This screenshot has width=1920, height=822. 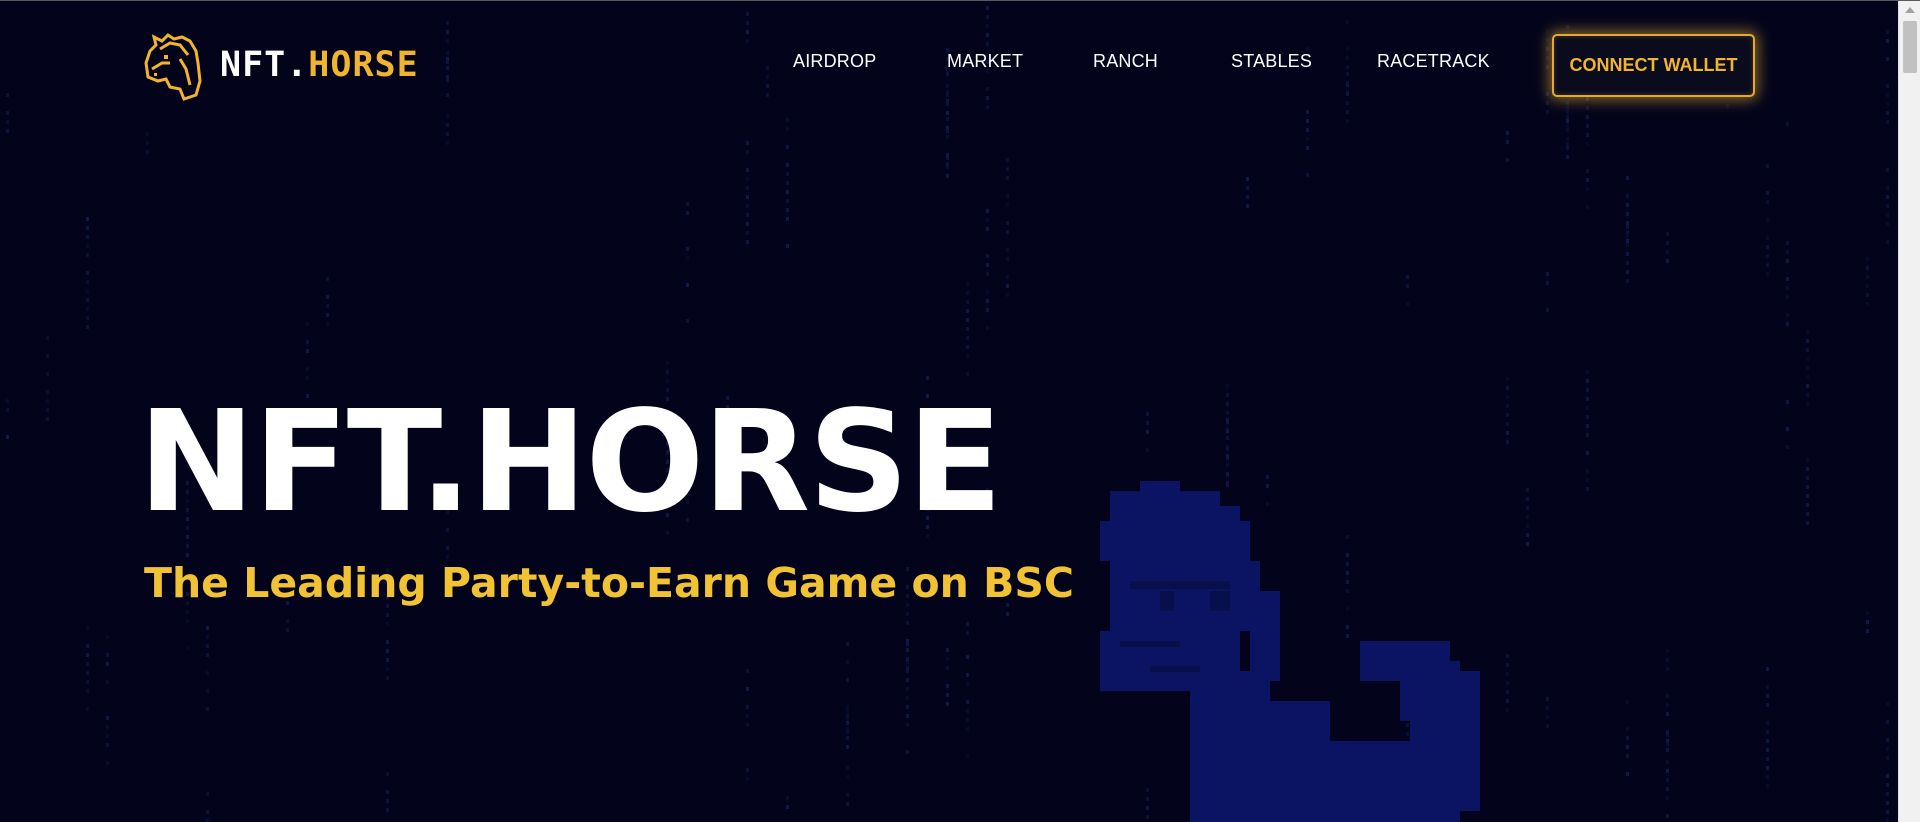 I want to click on nav-item-racetrack: RACETRACK, so click(x=1433, y=61).